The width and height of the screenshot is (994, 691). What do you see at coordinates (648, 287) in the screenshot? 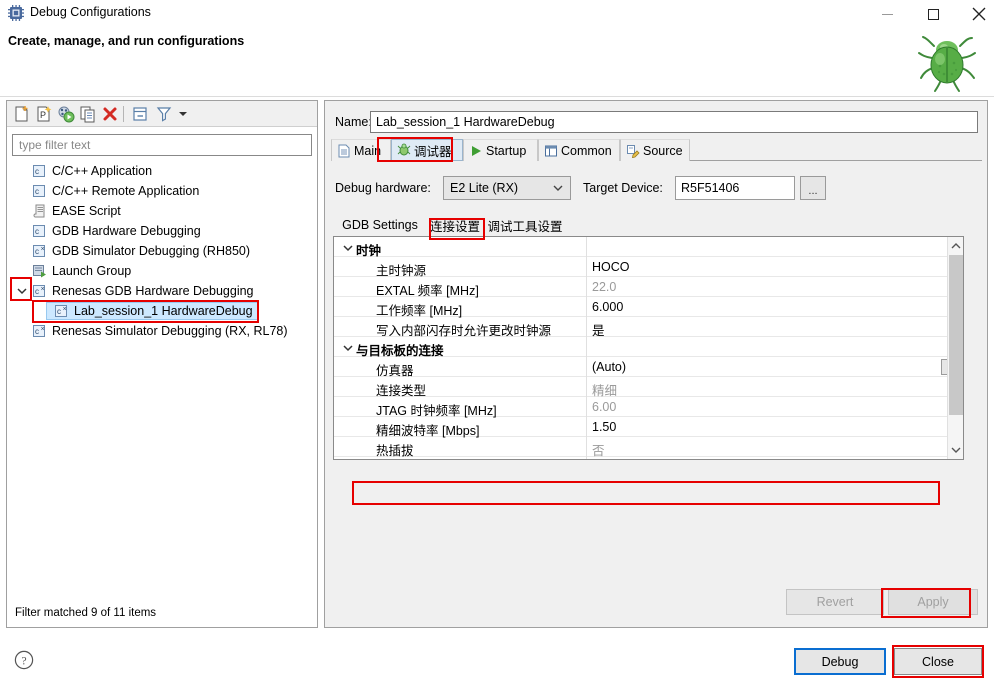
I see `settings-row: EXTAL 频率 [MHz] 22.0` at bounding box center [648, 287].